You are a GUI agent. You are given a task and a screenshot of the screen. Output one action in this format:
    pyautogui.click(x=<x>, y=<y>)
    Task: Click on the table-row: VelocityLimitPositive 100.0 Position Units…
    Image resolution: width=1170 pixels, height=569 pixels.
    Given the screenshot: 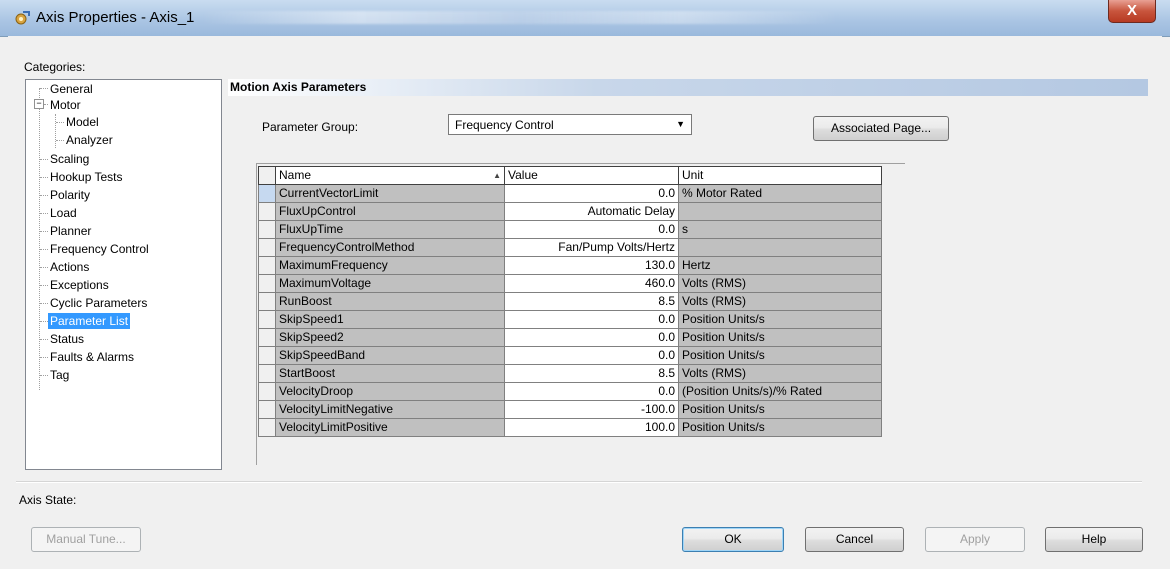 What is the action you would take?
    pyautogui.click(x=570, y=427)
    